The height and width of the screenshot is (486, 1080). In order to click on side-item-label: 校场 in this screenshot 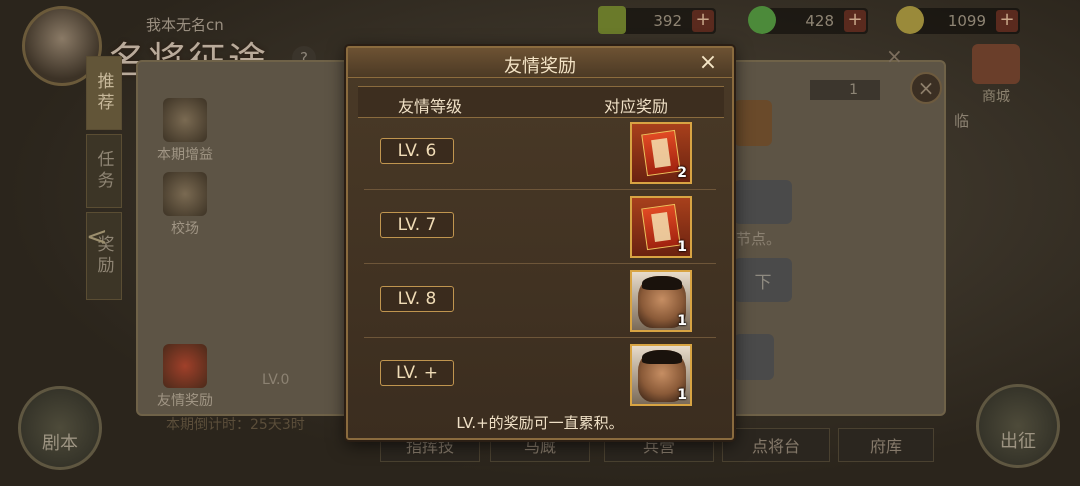, I will do `click(185, 229)`.